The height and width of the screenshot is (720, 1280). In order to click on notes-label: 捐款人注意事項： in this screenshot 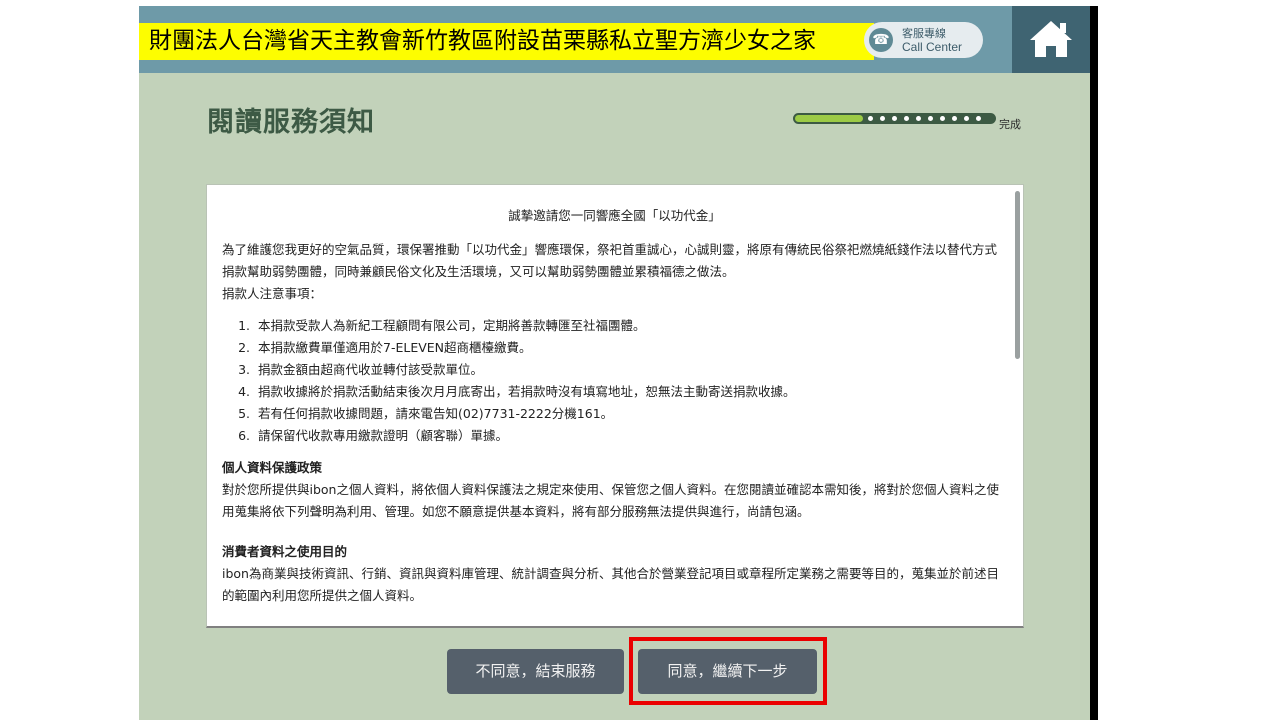, I will do `click(272, 293)`.